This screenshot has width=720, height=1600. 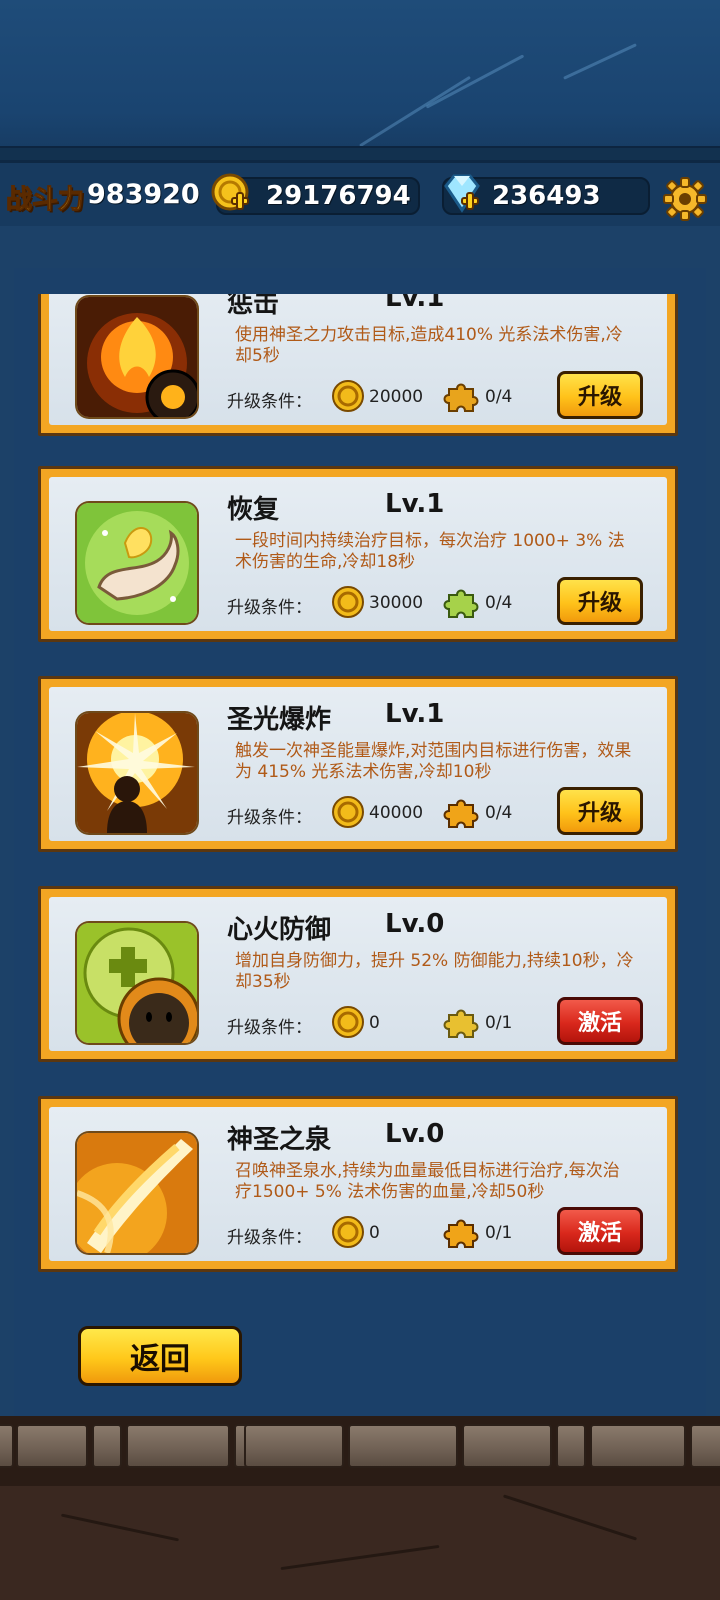 I want to click on resource-bar: 战斗力 983920 29176794 236493, so click(x=360, y=193).